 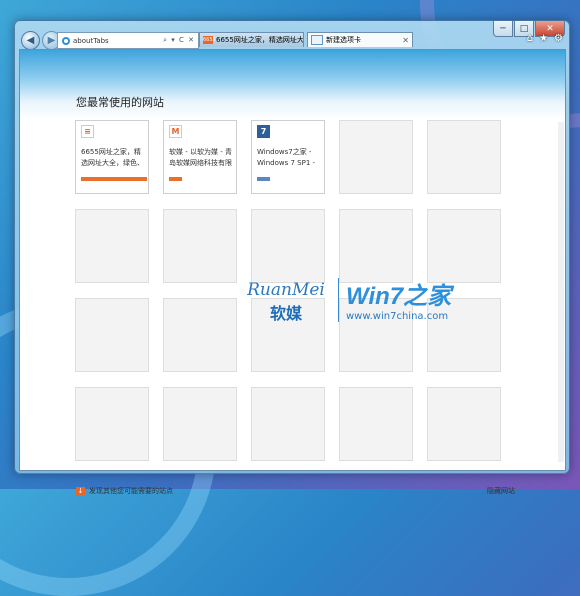 I want to click on site-tile-title: 软媒 - 以软为媒 - 青岛软媒网络科技有限公司, so click(x=200, y=157).